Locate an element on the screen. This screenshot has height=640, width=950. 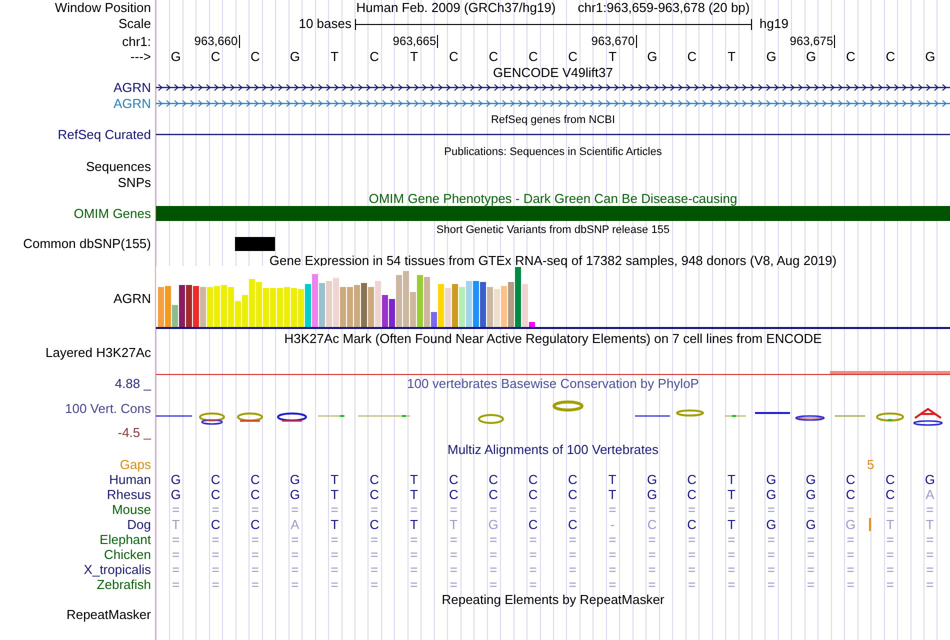
scale-length-label: 10 bases is located at coordinates (325, 23).